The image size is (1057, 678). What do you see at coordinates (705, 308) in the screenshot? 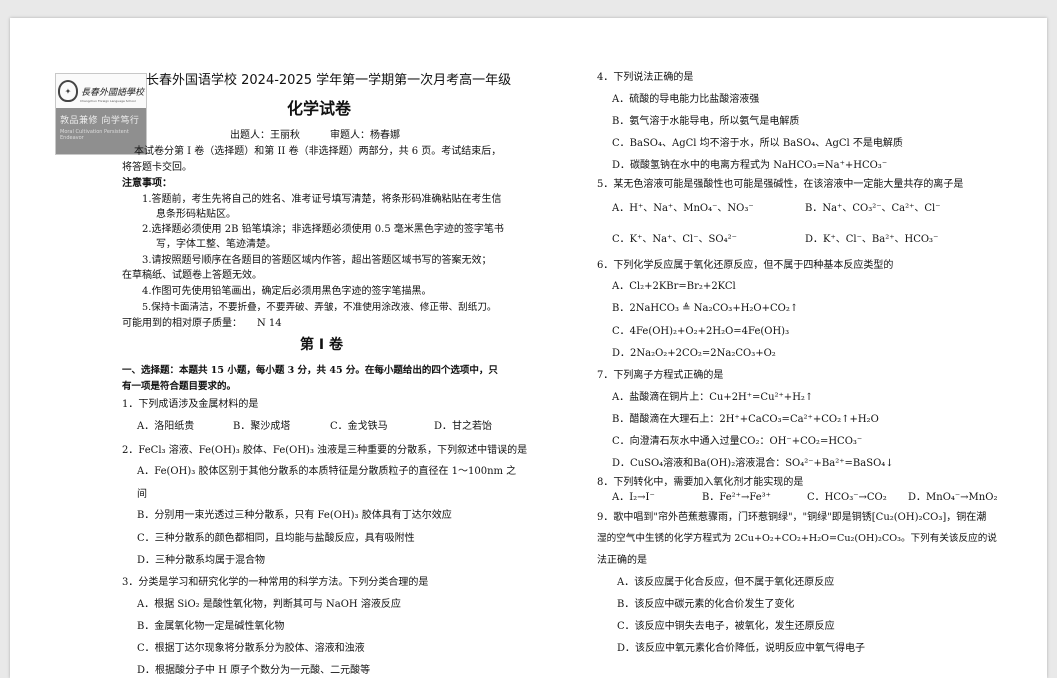
I see `q6-option-b: B．2NaHCO₃ ≜ Na₂CO₃+H₂O+CO₂↑` at bounding box center [705, 308].